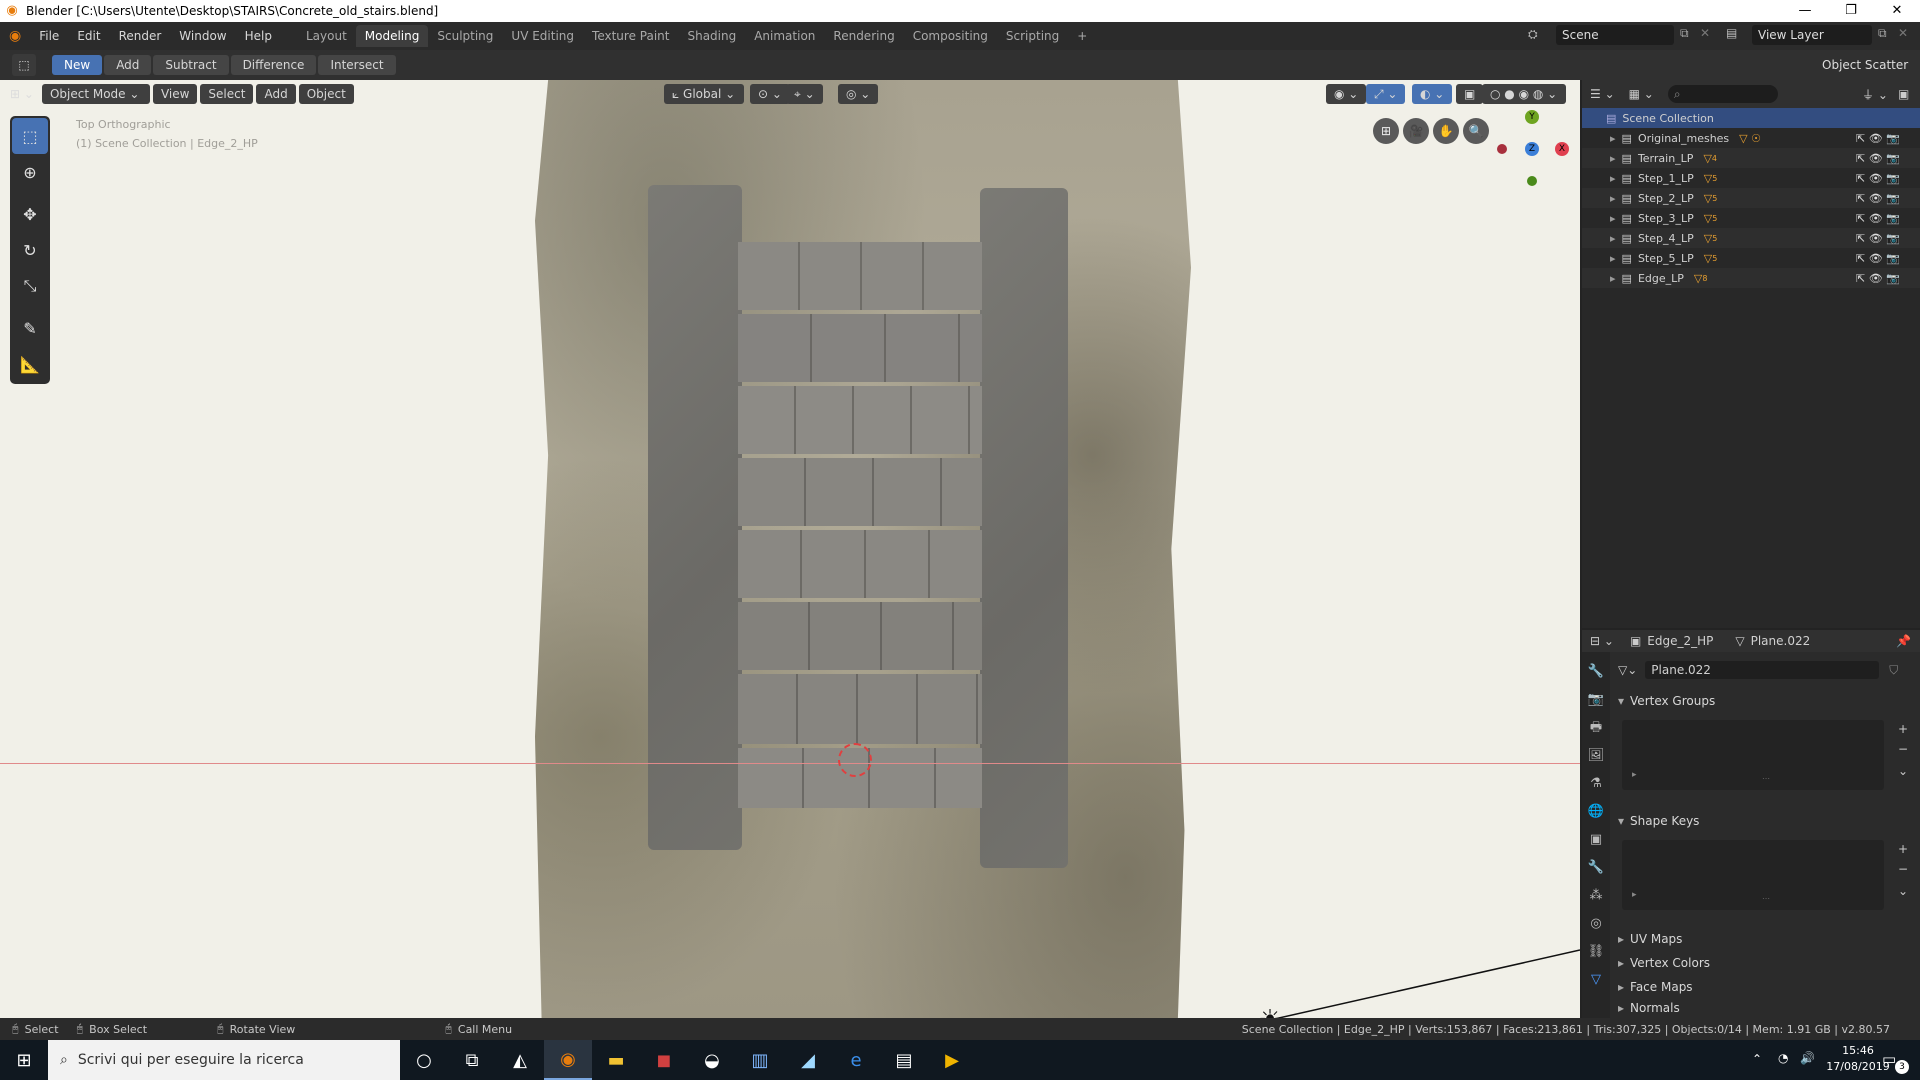 The image size is (1920, 1080). I want to click on viewport-menu-select: Select, so click(227, 94).